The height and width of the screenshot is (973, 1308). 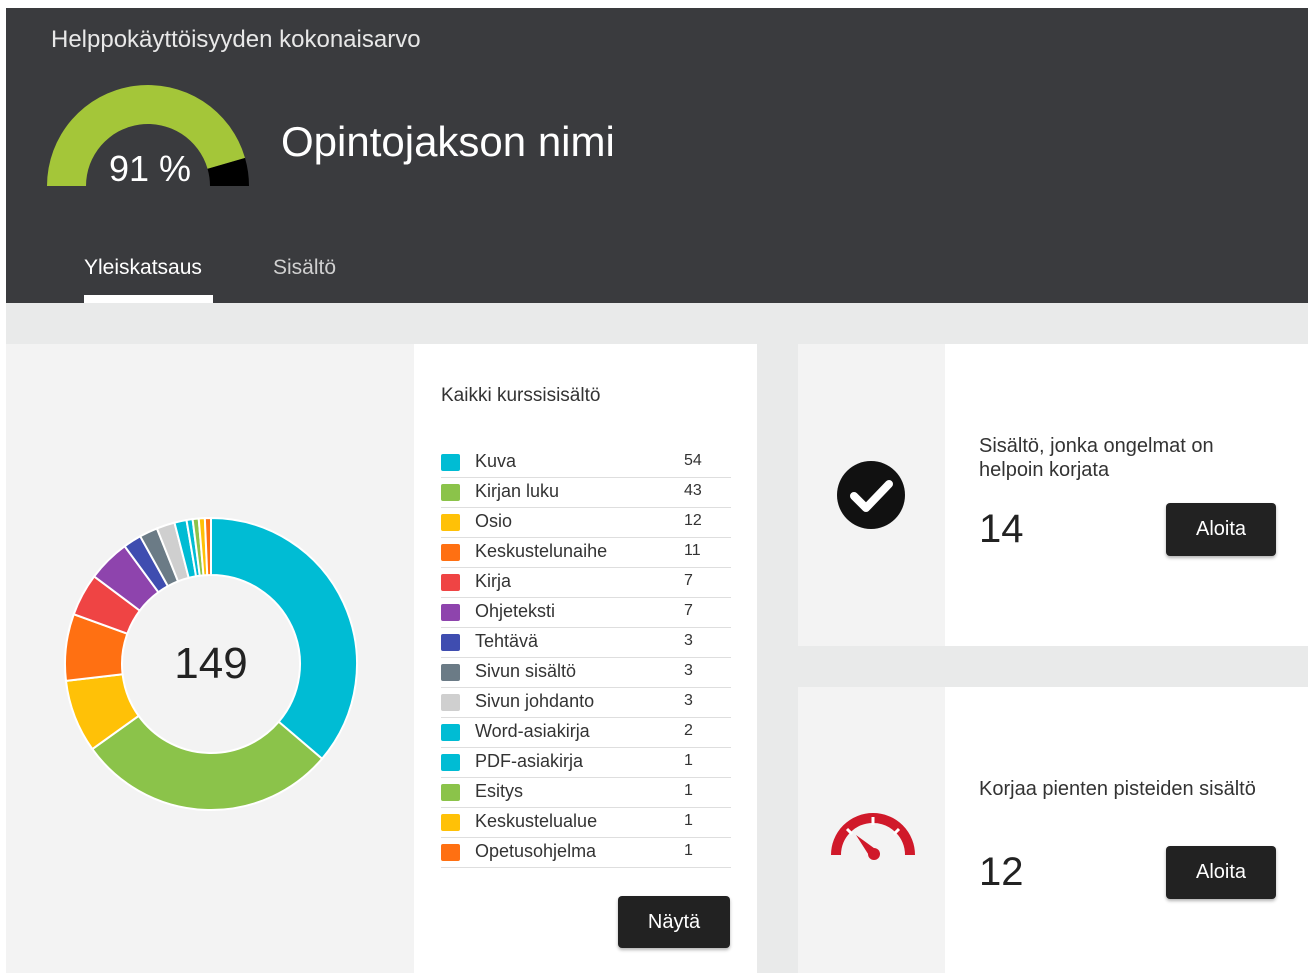 I want to click on overall-score-label: Helppokäyttöisyyden kokonaisarvo, so click(x=236, y=39).